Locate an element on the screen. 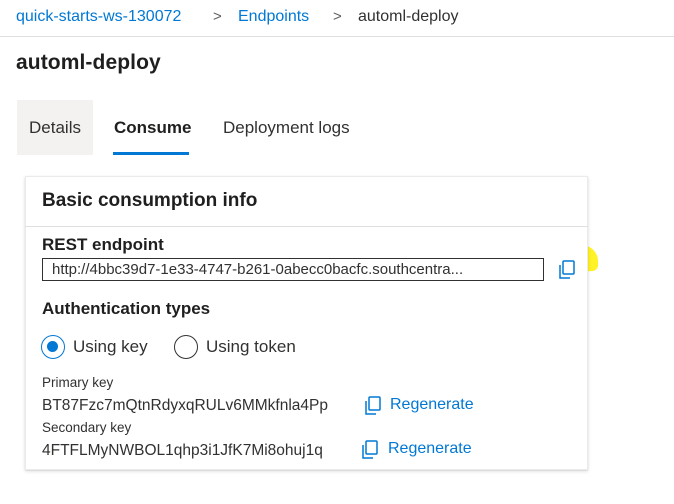 This screenshot has width=674, height=504. radio-unselected-icon is located at coordinates (186, 347).